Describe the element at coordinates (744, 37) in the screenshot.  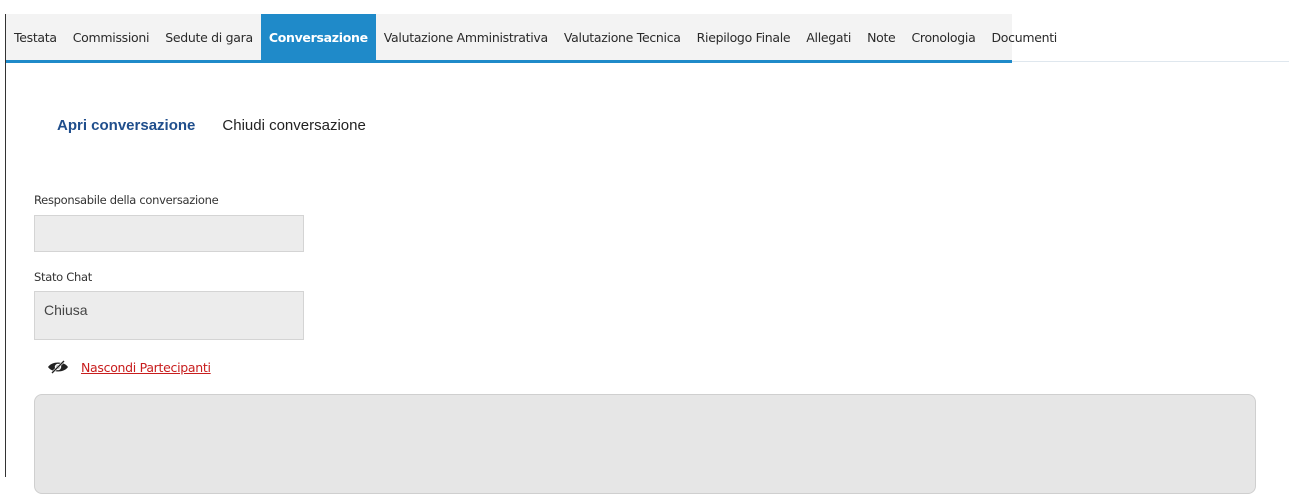
I see `tab-riepilogo-finale: Riepilogo Finale` at that location.